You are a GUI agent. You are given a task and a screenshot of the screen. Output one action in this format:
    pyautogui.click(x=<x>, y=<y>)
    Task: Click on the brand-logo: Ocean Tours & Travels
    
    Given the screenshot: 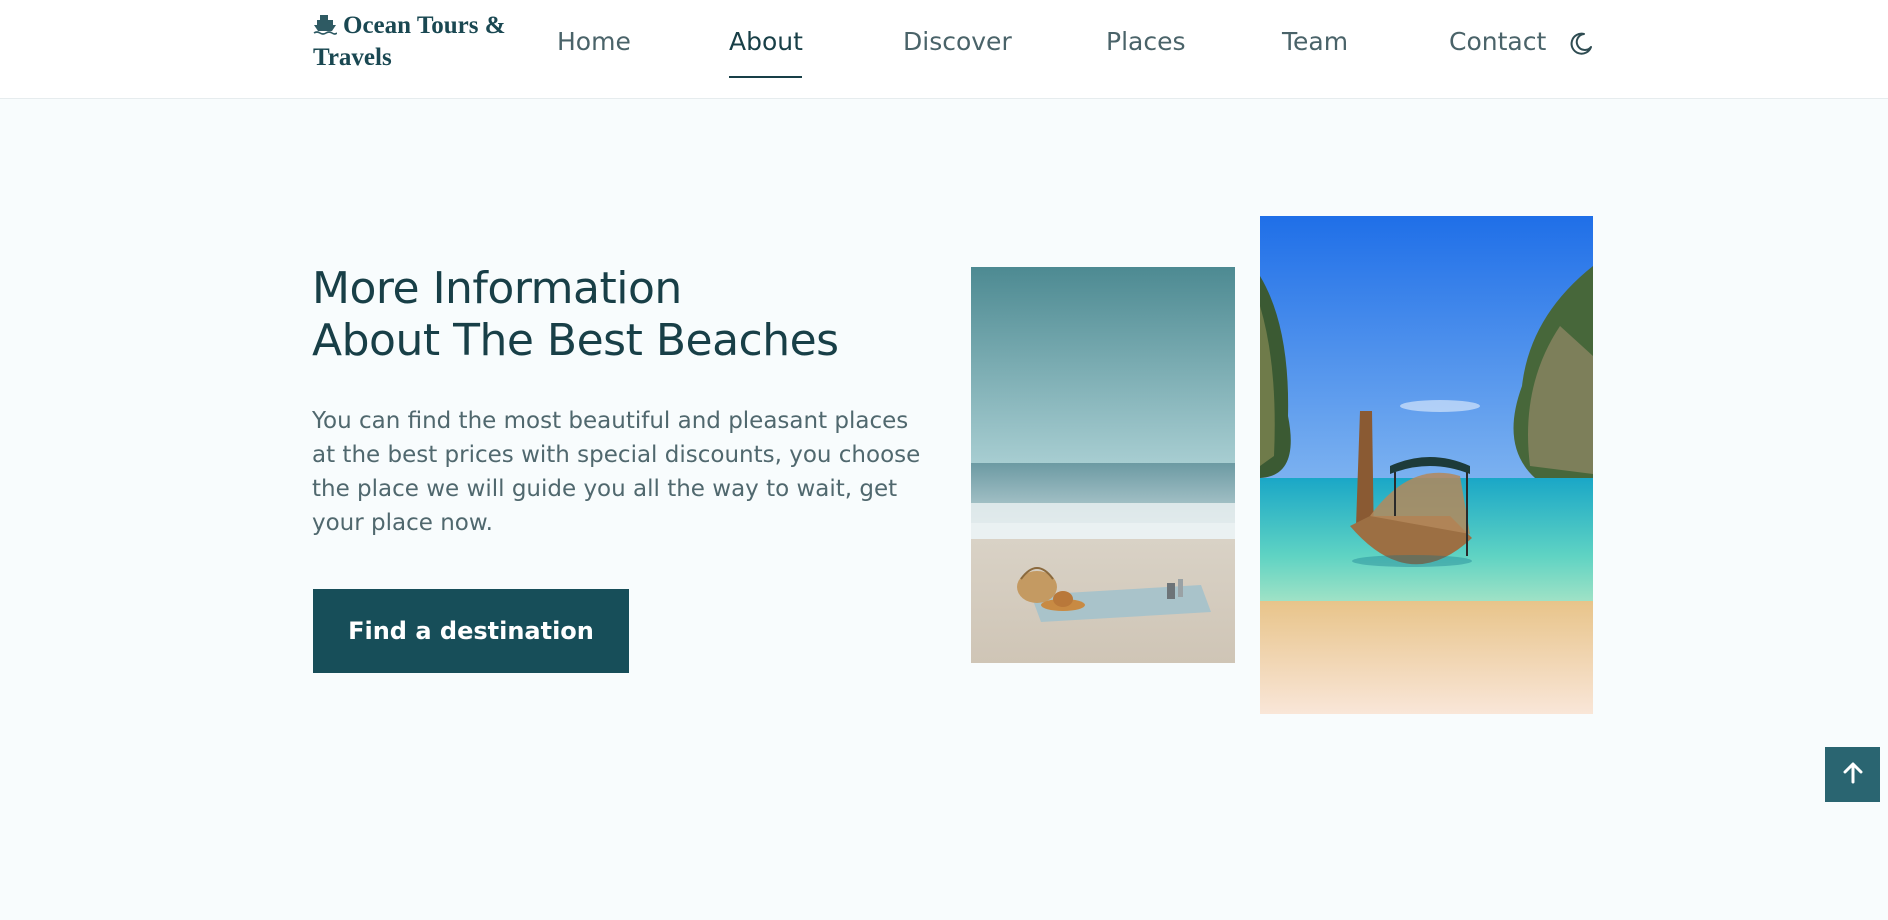 What is the action you would take?
    pyautogui.click(x=413, y=42)
    